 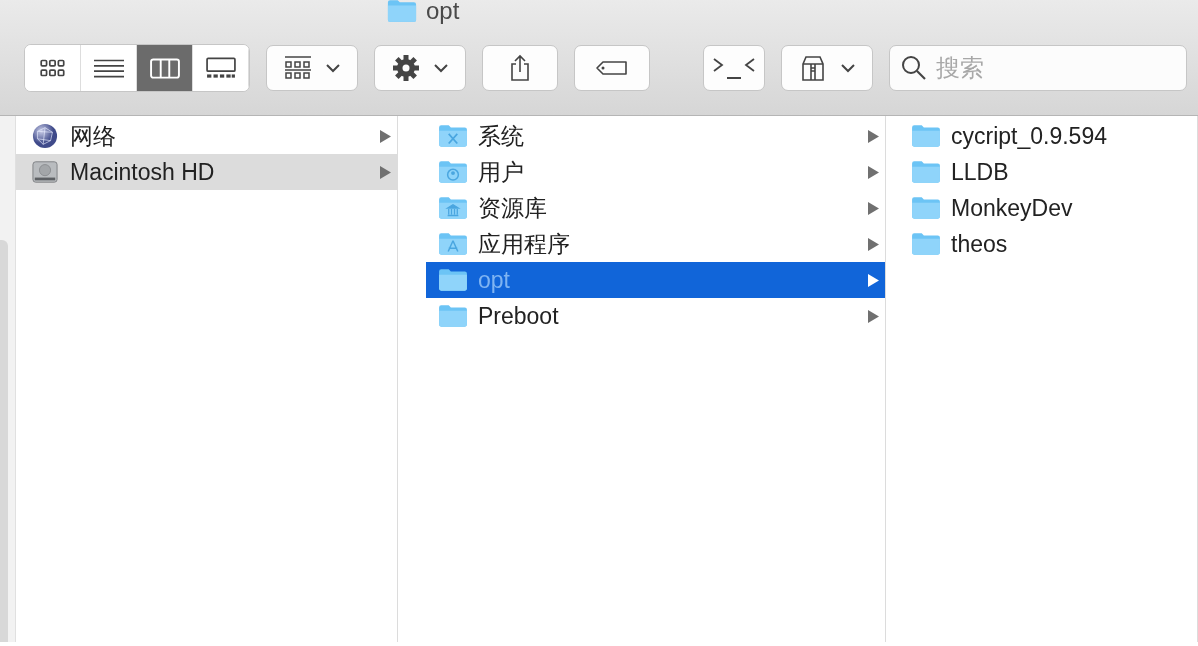 What do you see at coordinates (655, 172) in the screenshot?
I see `folder-item: 用户` at bounding box center [655, 172].